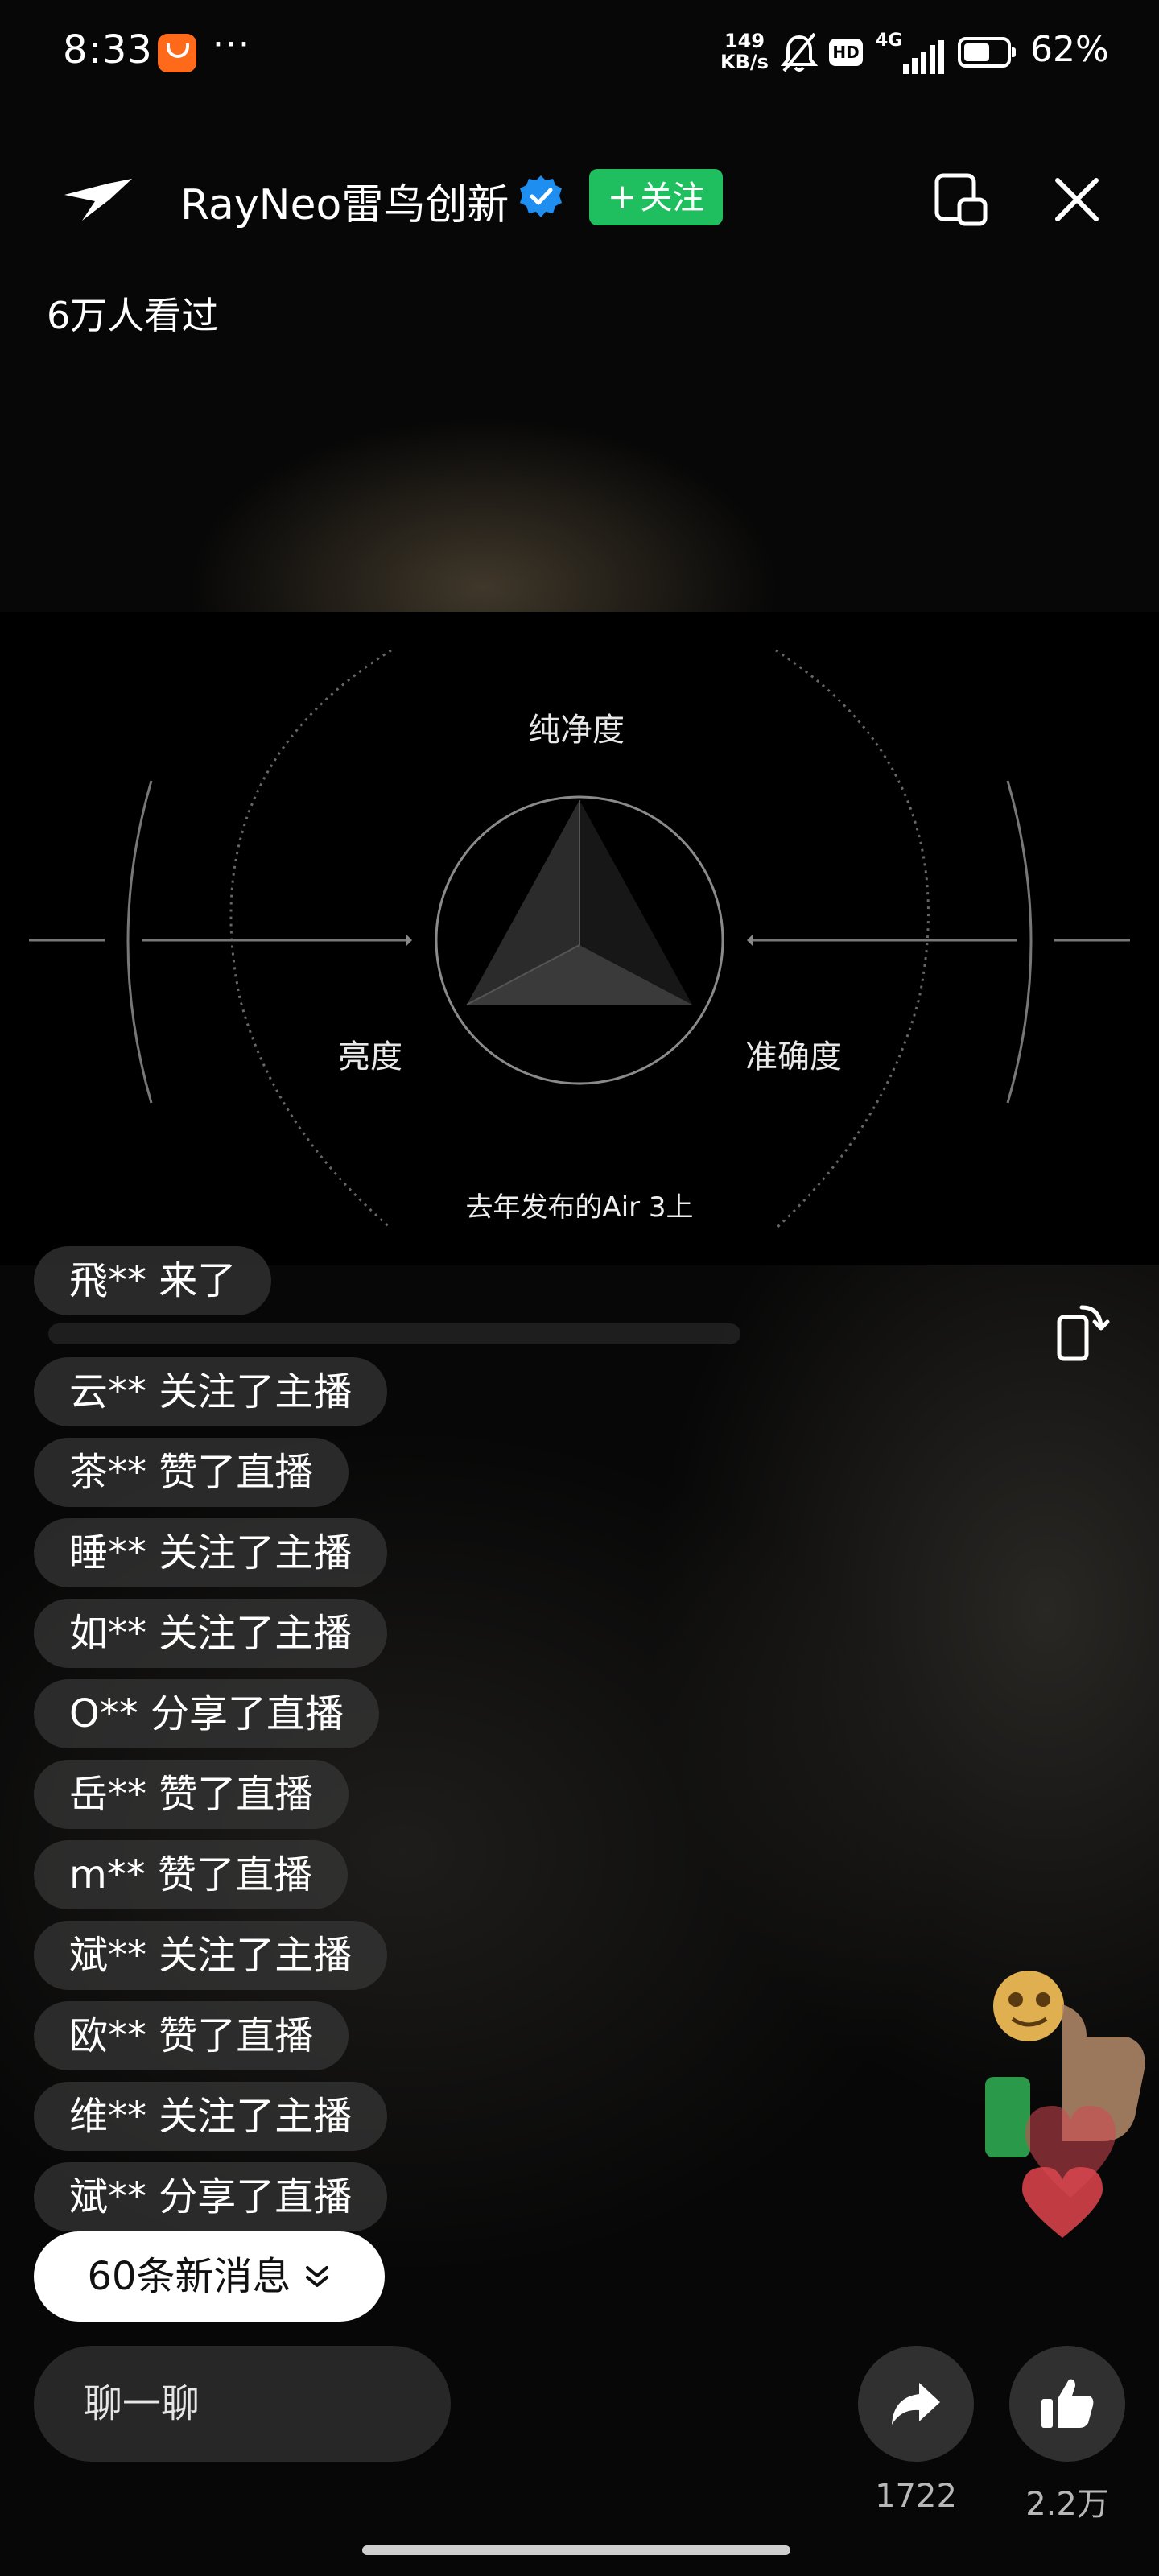 The width and height of the screenshot is (1159, 2576). What do you see at coordinates (177, 53) in the screenshot?
I see `app-icon` at bounding box center [177, 53].